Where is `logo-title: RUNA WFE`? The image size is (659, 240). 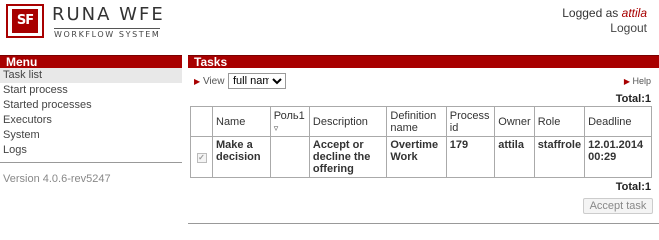 logo-title: RUNA WFE is located at coordinates (108, 14).